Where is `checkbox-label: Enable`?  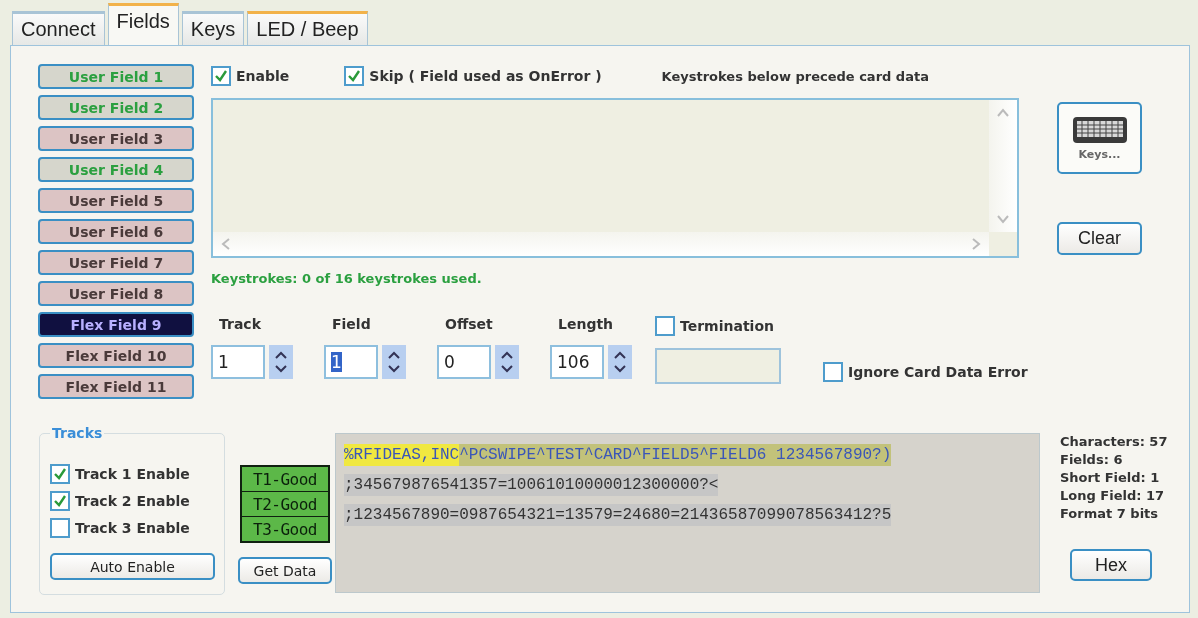
checkbox-label: Enable is located at coordinates (263, 76).